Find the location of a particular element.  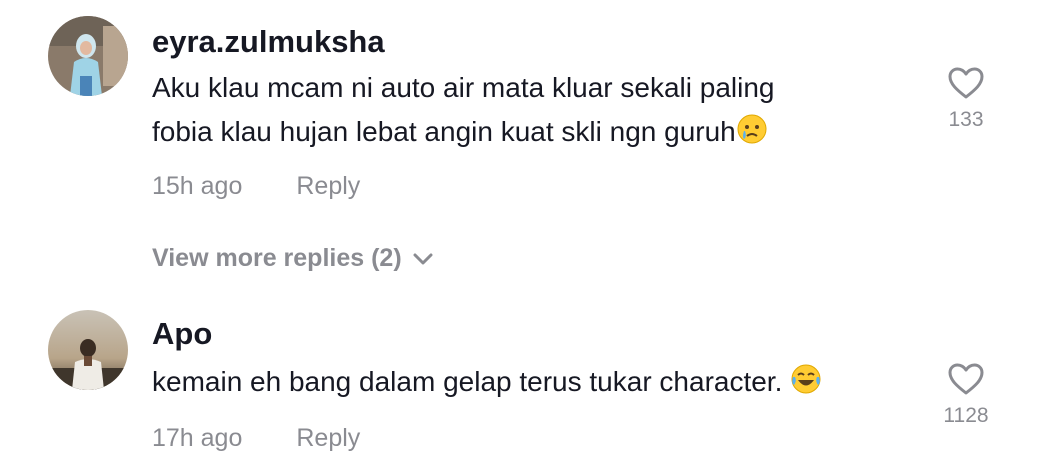

chevron-down-icon is located at coordinates (423, 259).